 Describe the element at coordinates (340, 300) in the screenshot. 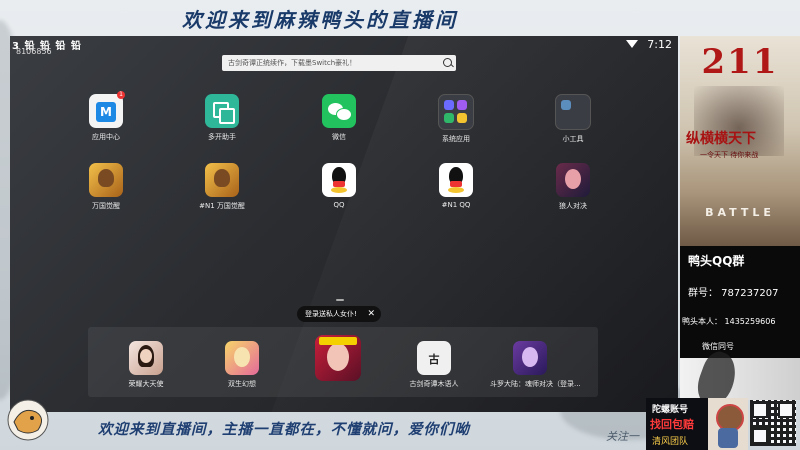

I see `dock-handle` at that location.